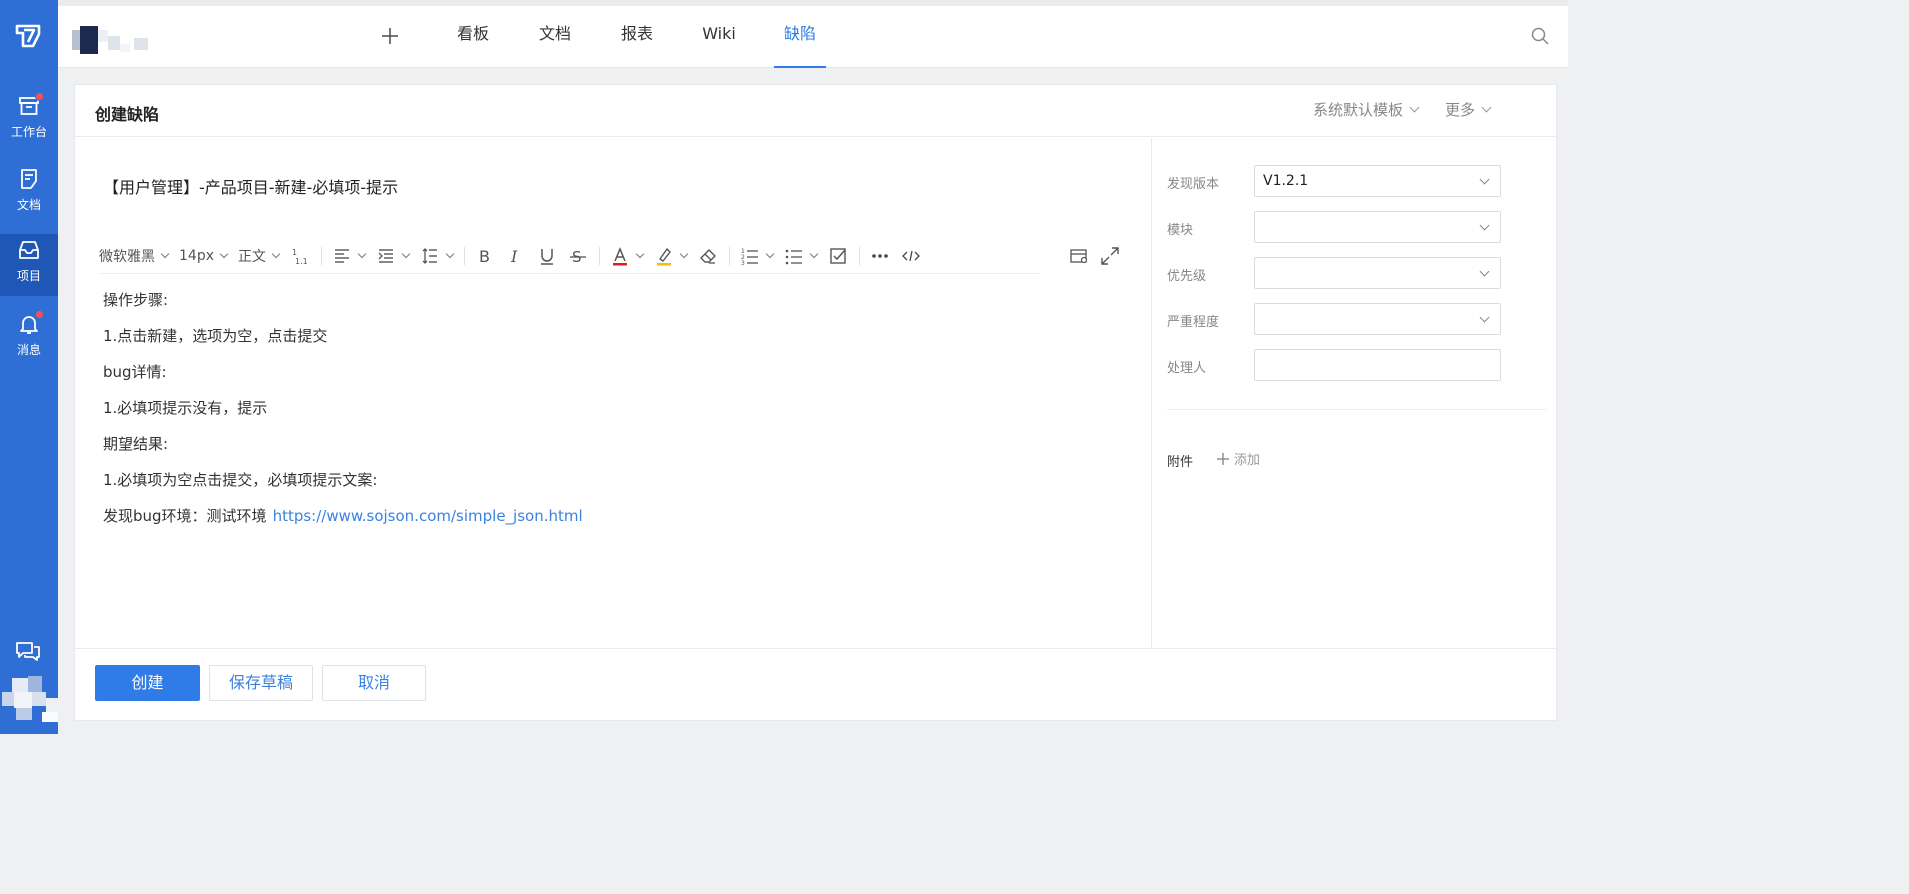  Describe the element at coordinates (29, 121) in the screenshot. I see `nav-item-workbench: 工作台` at that location.